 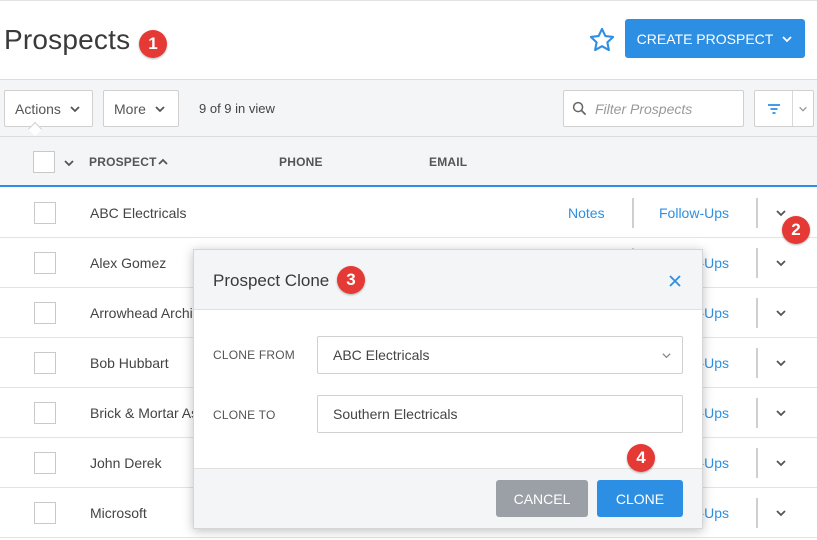 I want to click on dialog-footer: CANCEL CLONE, so click(x=448, y=498).